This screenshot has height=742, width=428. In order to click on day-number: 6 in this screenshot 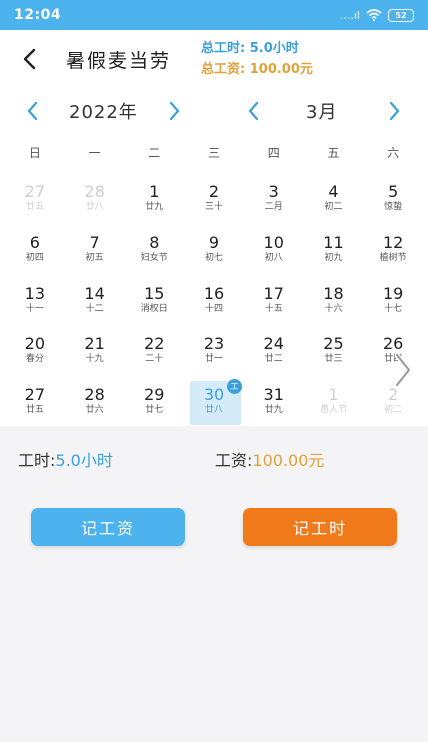, I will do `click(34, 242)`.